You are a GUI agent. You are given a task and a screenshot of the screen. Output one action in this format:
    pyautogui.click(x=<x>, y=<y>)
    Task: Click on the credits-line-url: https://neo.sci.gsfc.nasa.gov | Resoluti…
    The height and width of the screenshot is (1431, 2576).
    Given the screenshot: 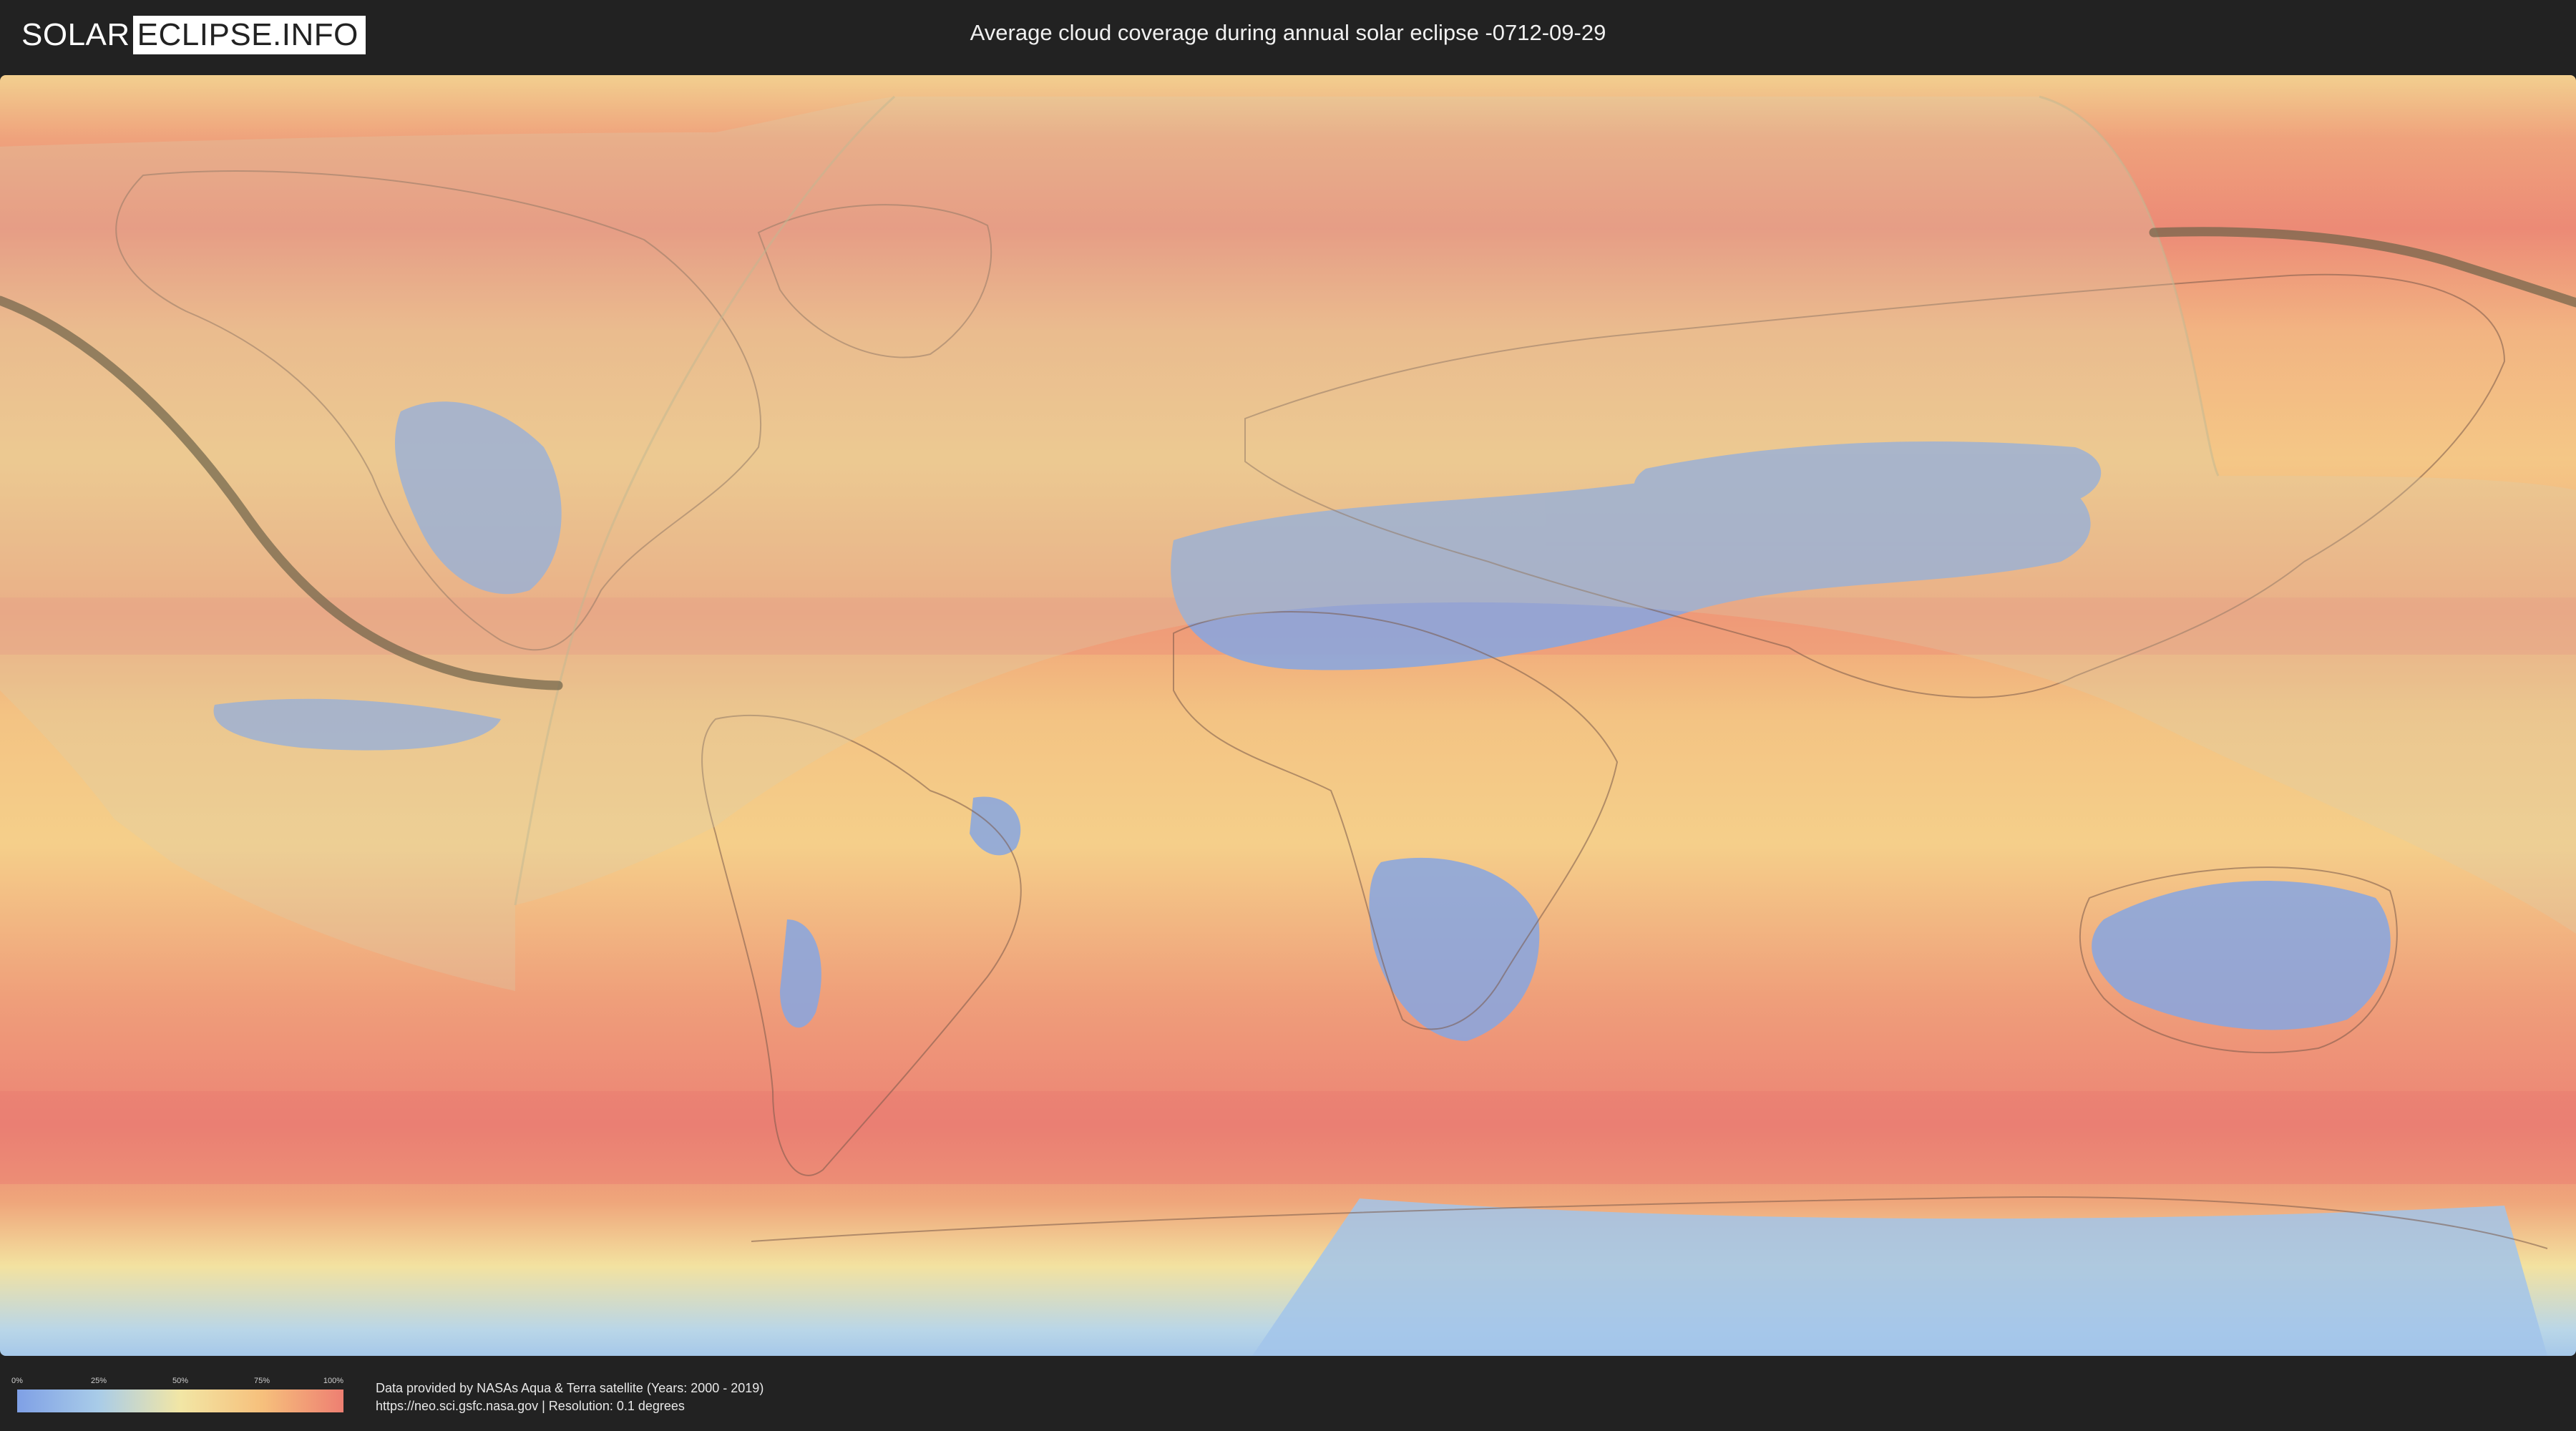 What is the action you would take?
    pyautogui.click(x=530, y=1406)
    